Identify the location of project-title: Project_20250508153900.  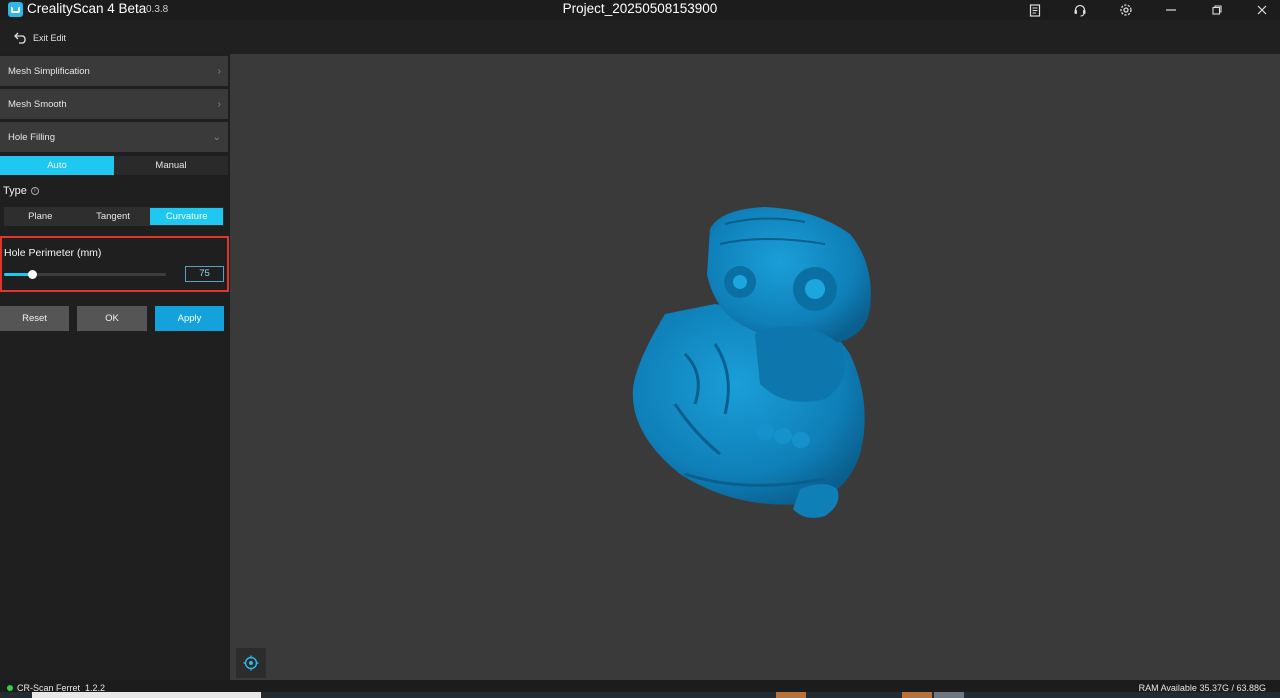
(640, 8).